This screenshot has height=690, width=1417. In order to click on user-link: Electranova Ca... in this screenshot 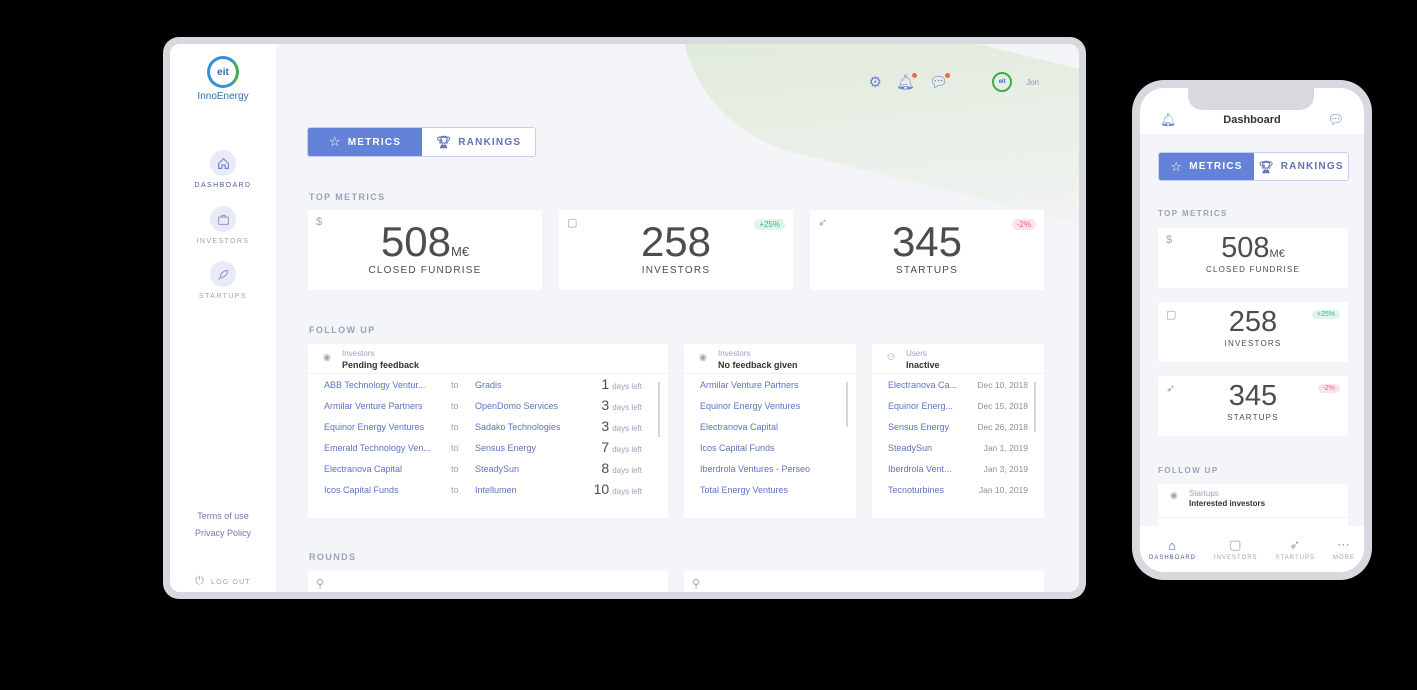, I will do `click(924, 385)`.